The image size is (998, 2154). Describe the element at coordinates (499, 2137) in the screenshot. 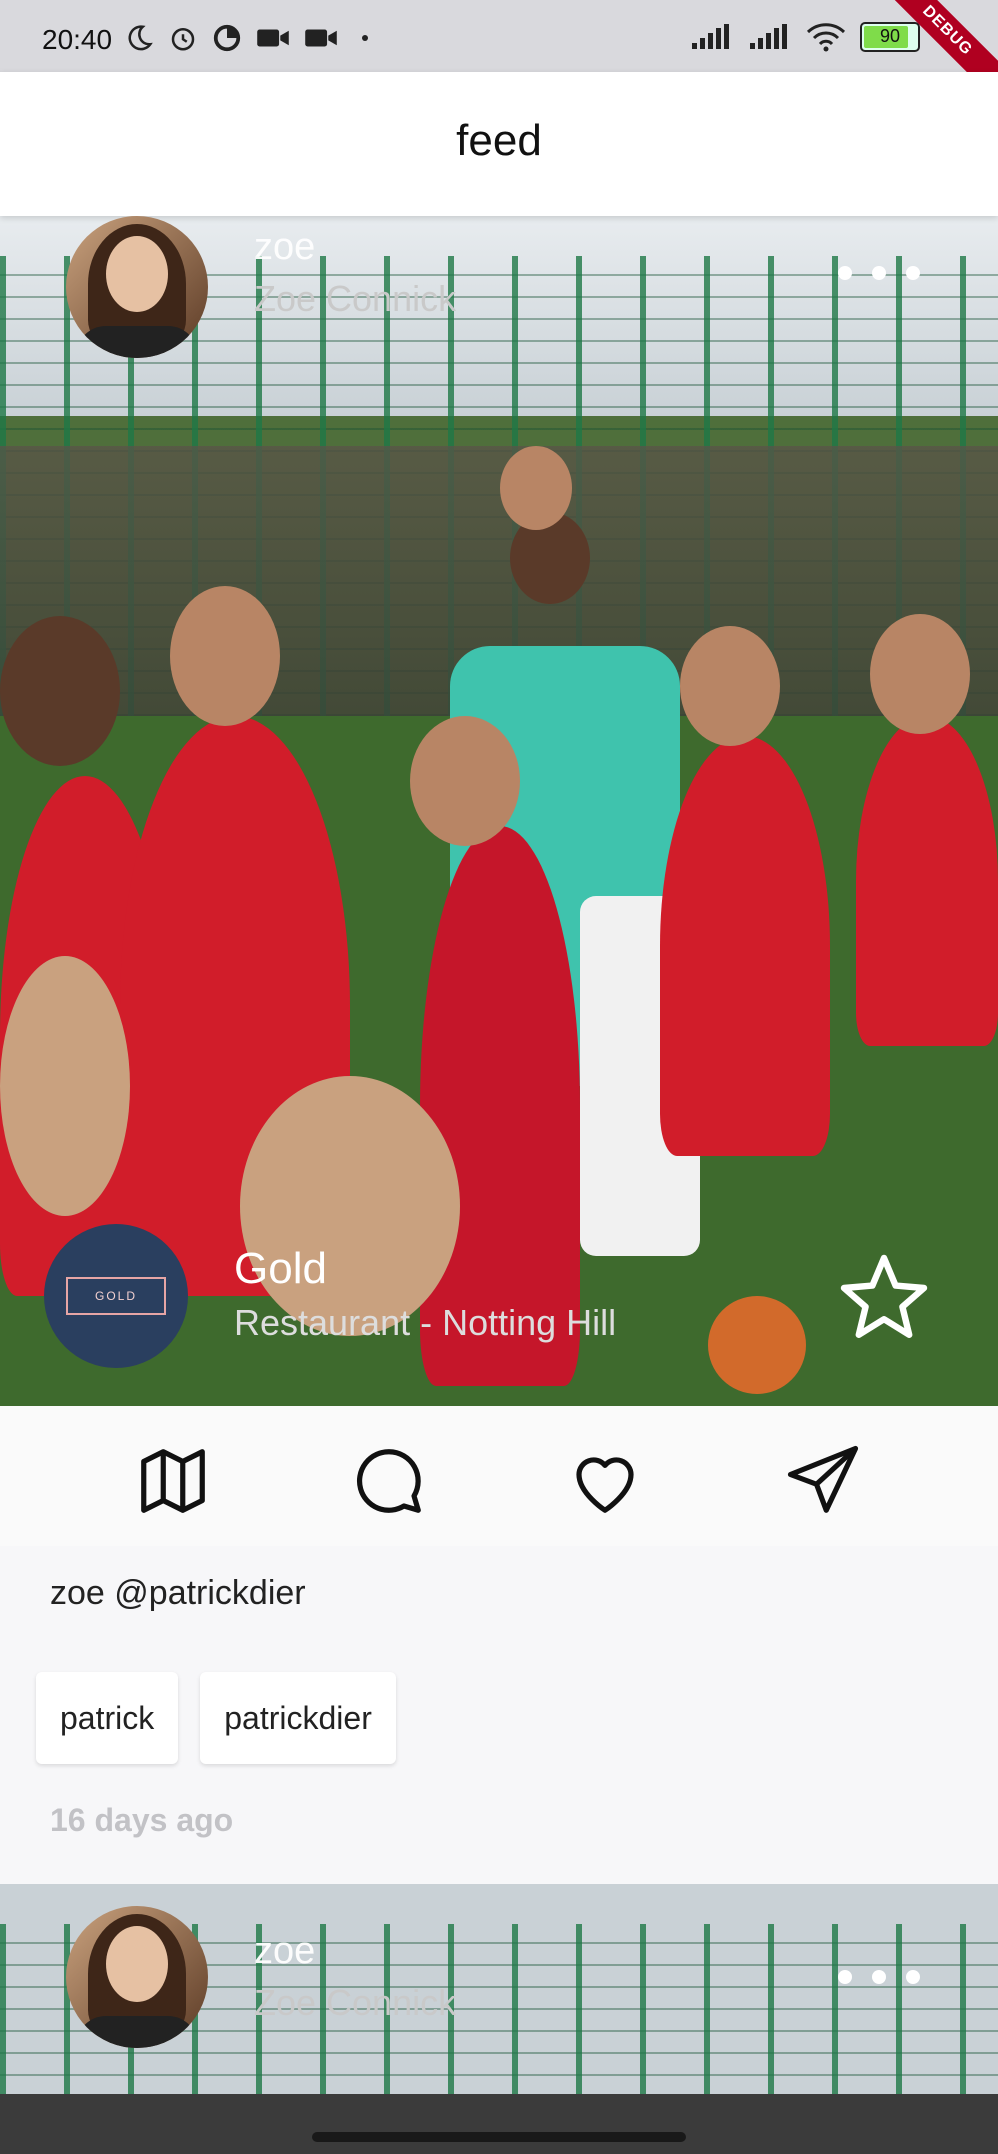

I see `home-indicator` at that location.